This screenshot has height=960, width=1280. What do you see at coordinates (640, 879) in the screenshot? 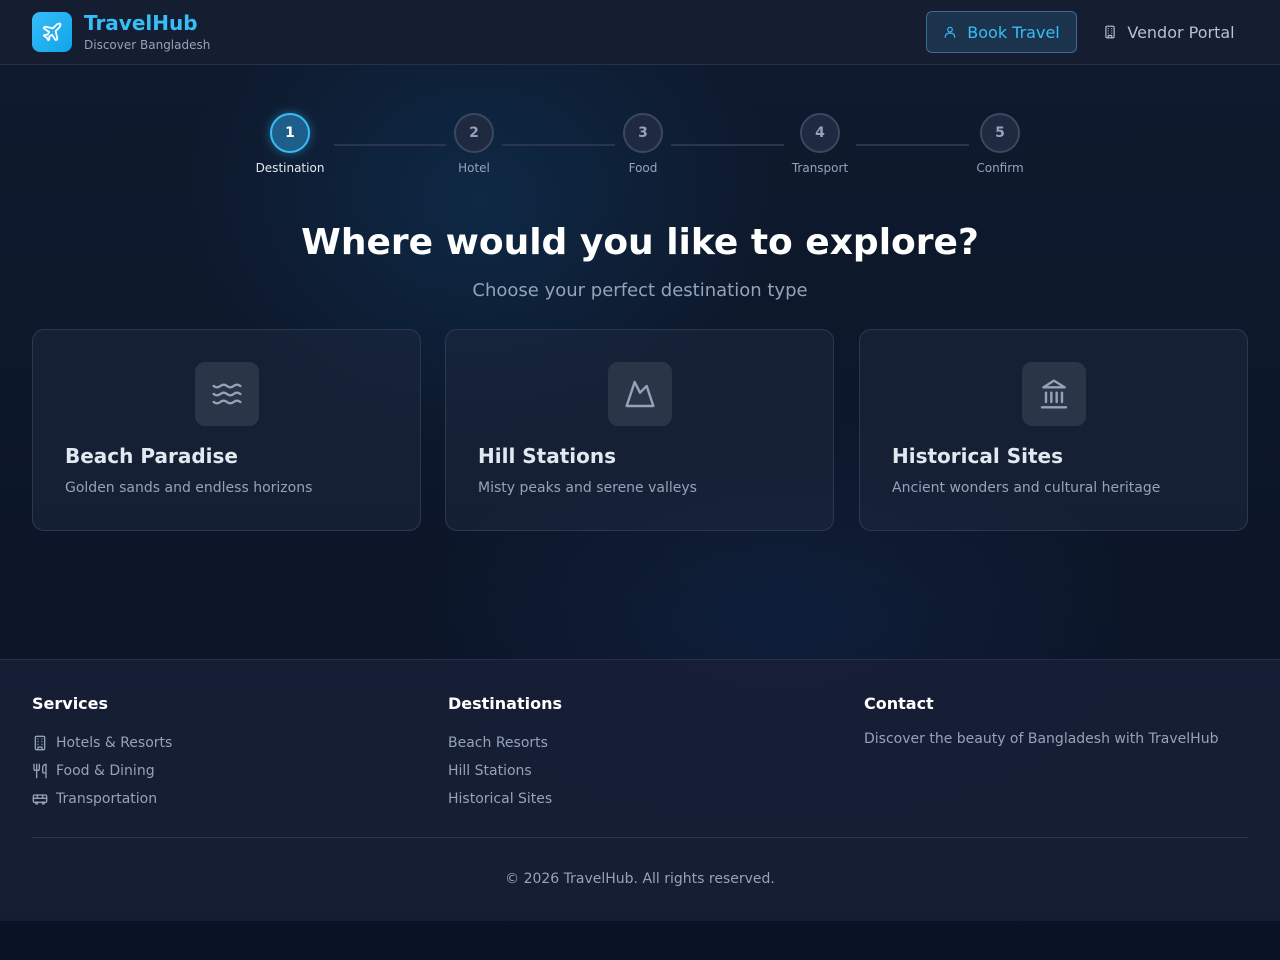
I see `copyright-text: © 2026 TravelHub. All rights reserved.` at bounding box center [640, 879].